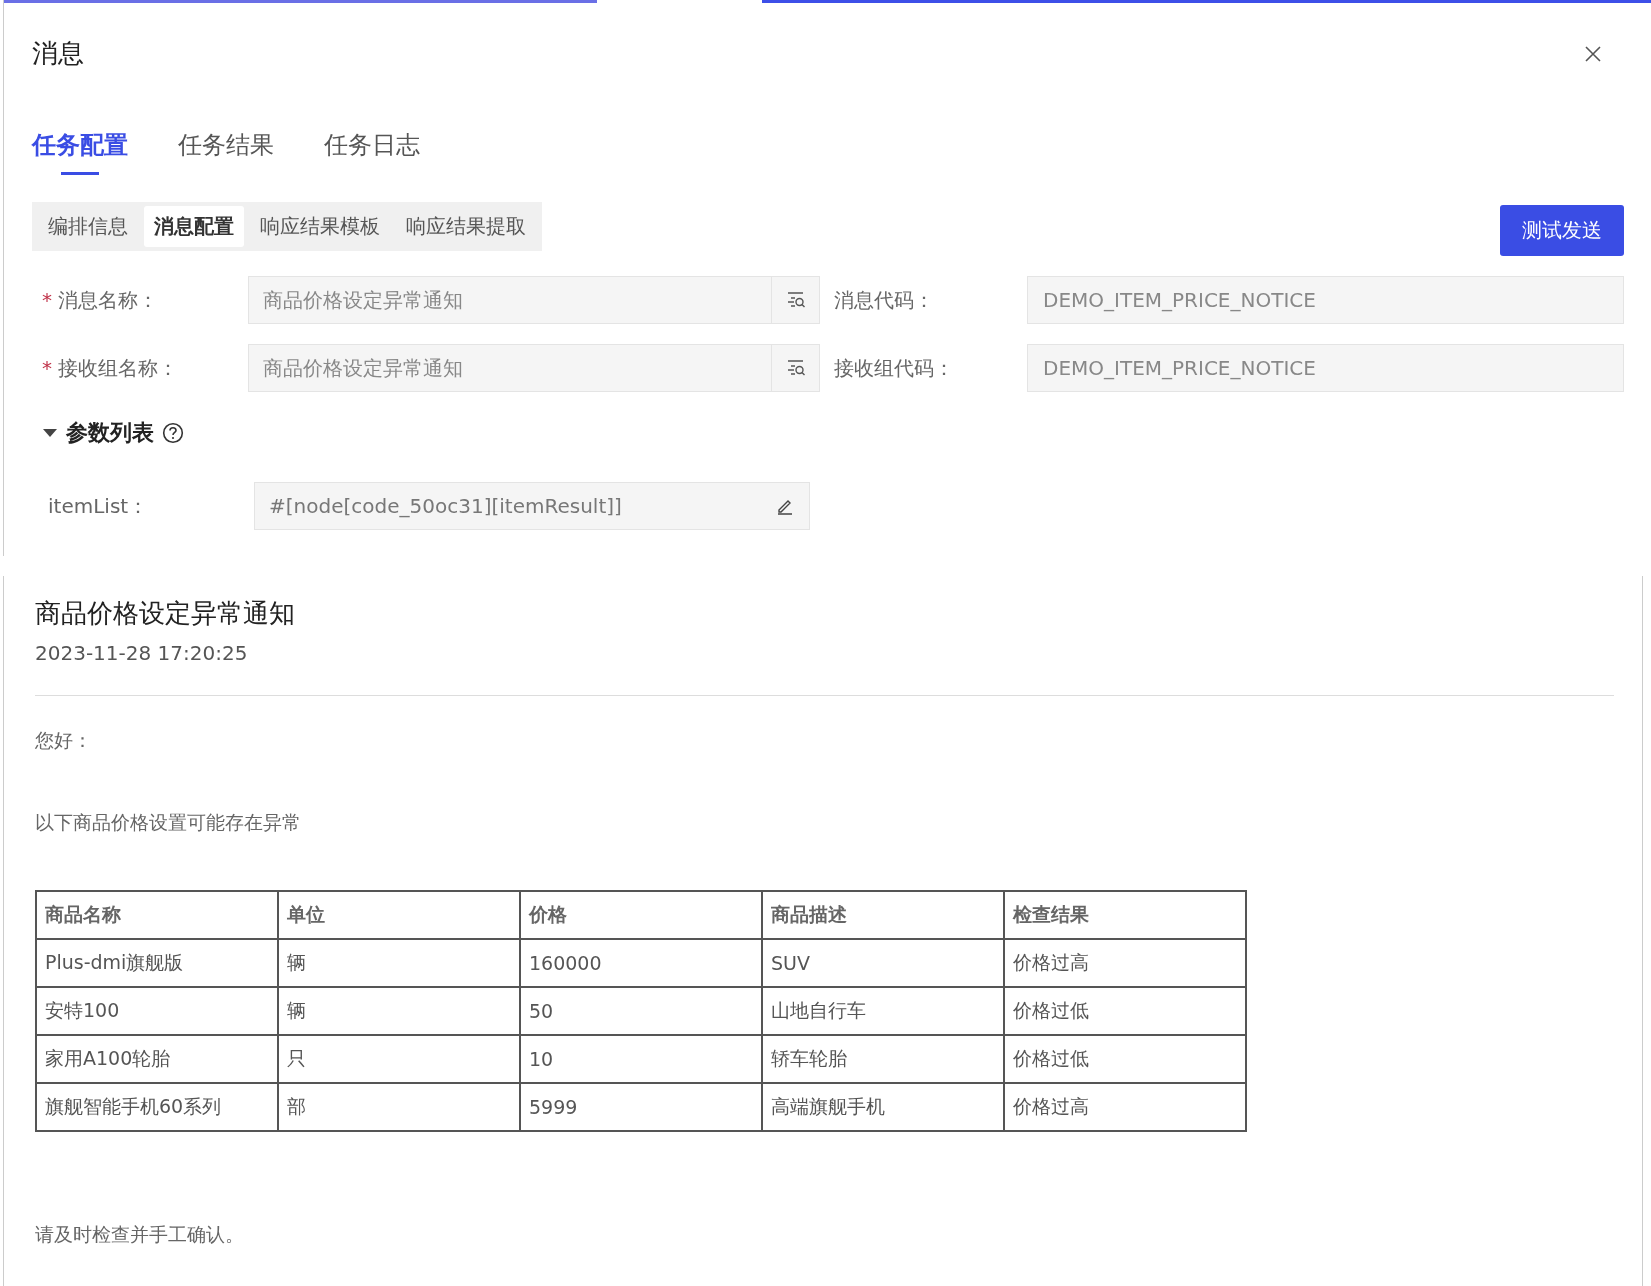 The width and height of the screenshot is (1651, 1286). I want to click on segment-tab: 响应结果模板, so click(320, 226).